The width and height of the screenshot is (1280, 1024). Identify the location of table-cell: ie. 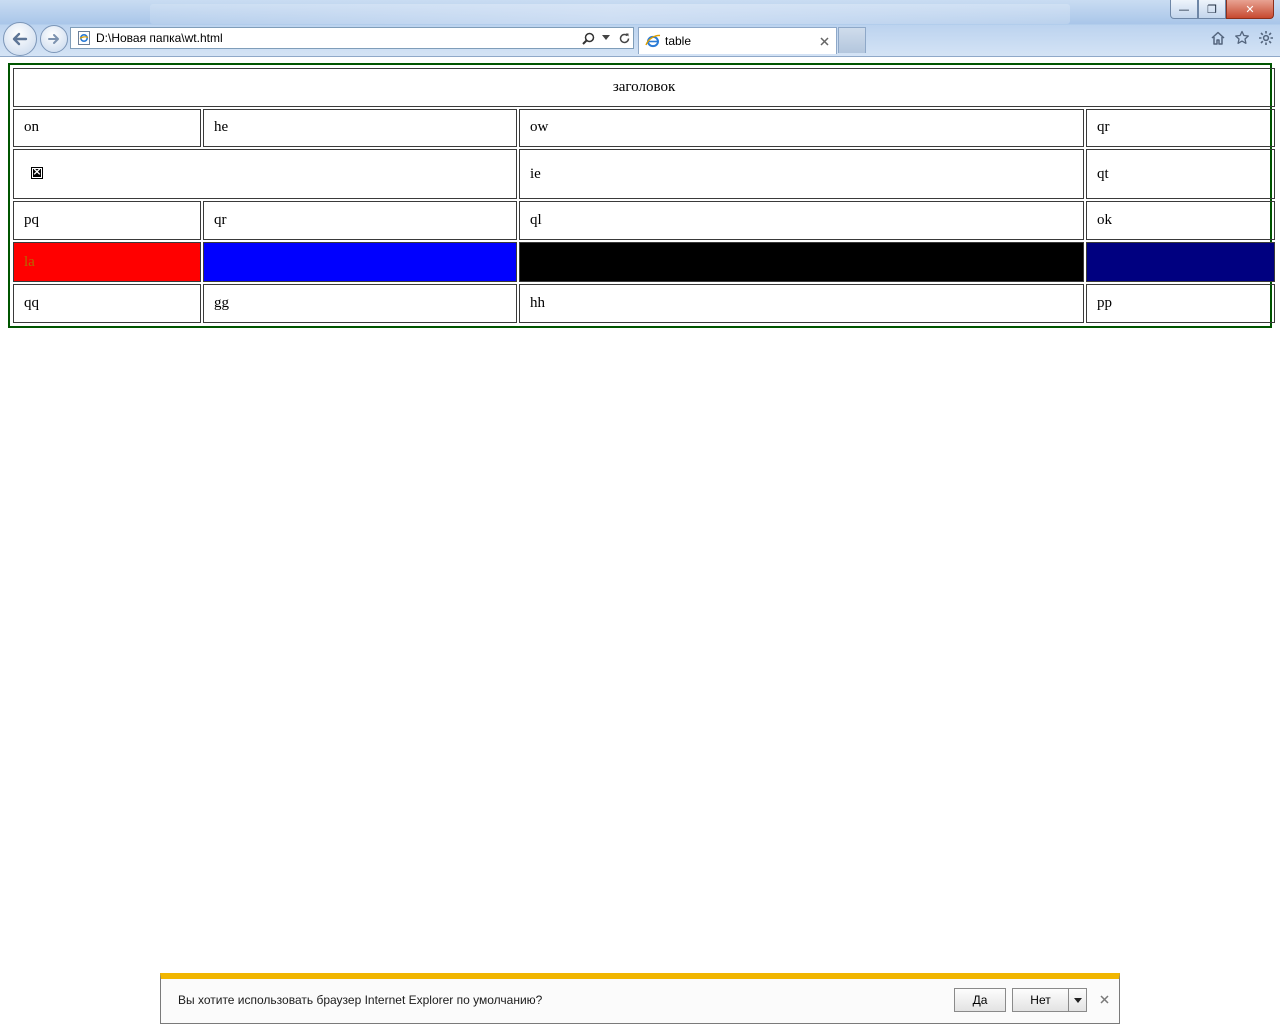
(801, 174).